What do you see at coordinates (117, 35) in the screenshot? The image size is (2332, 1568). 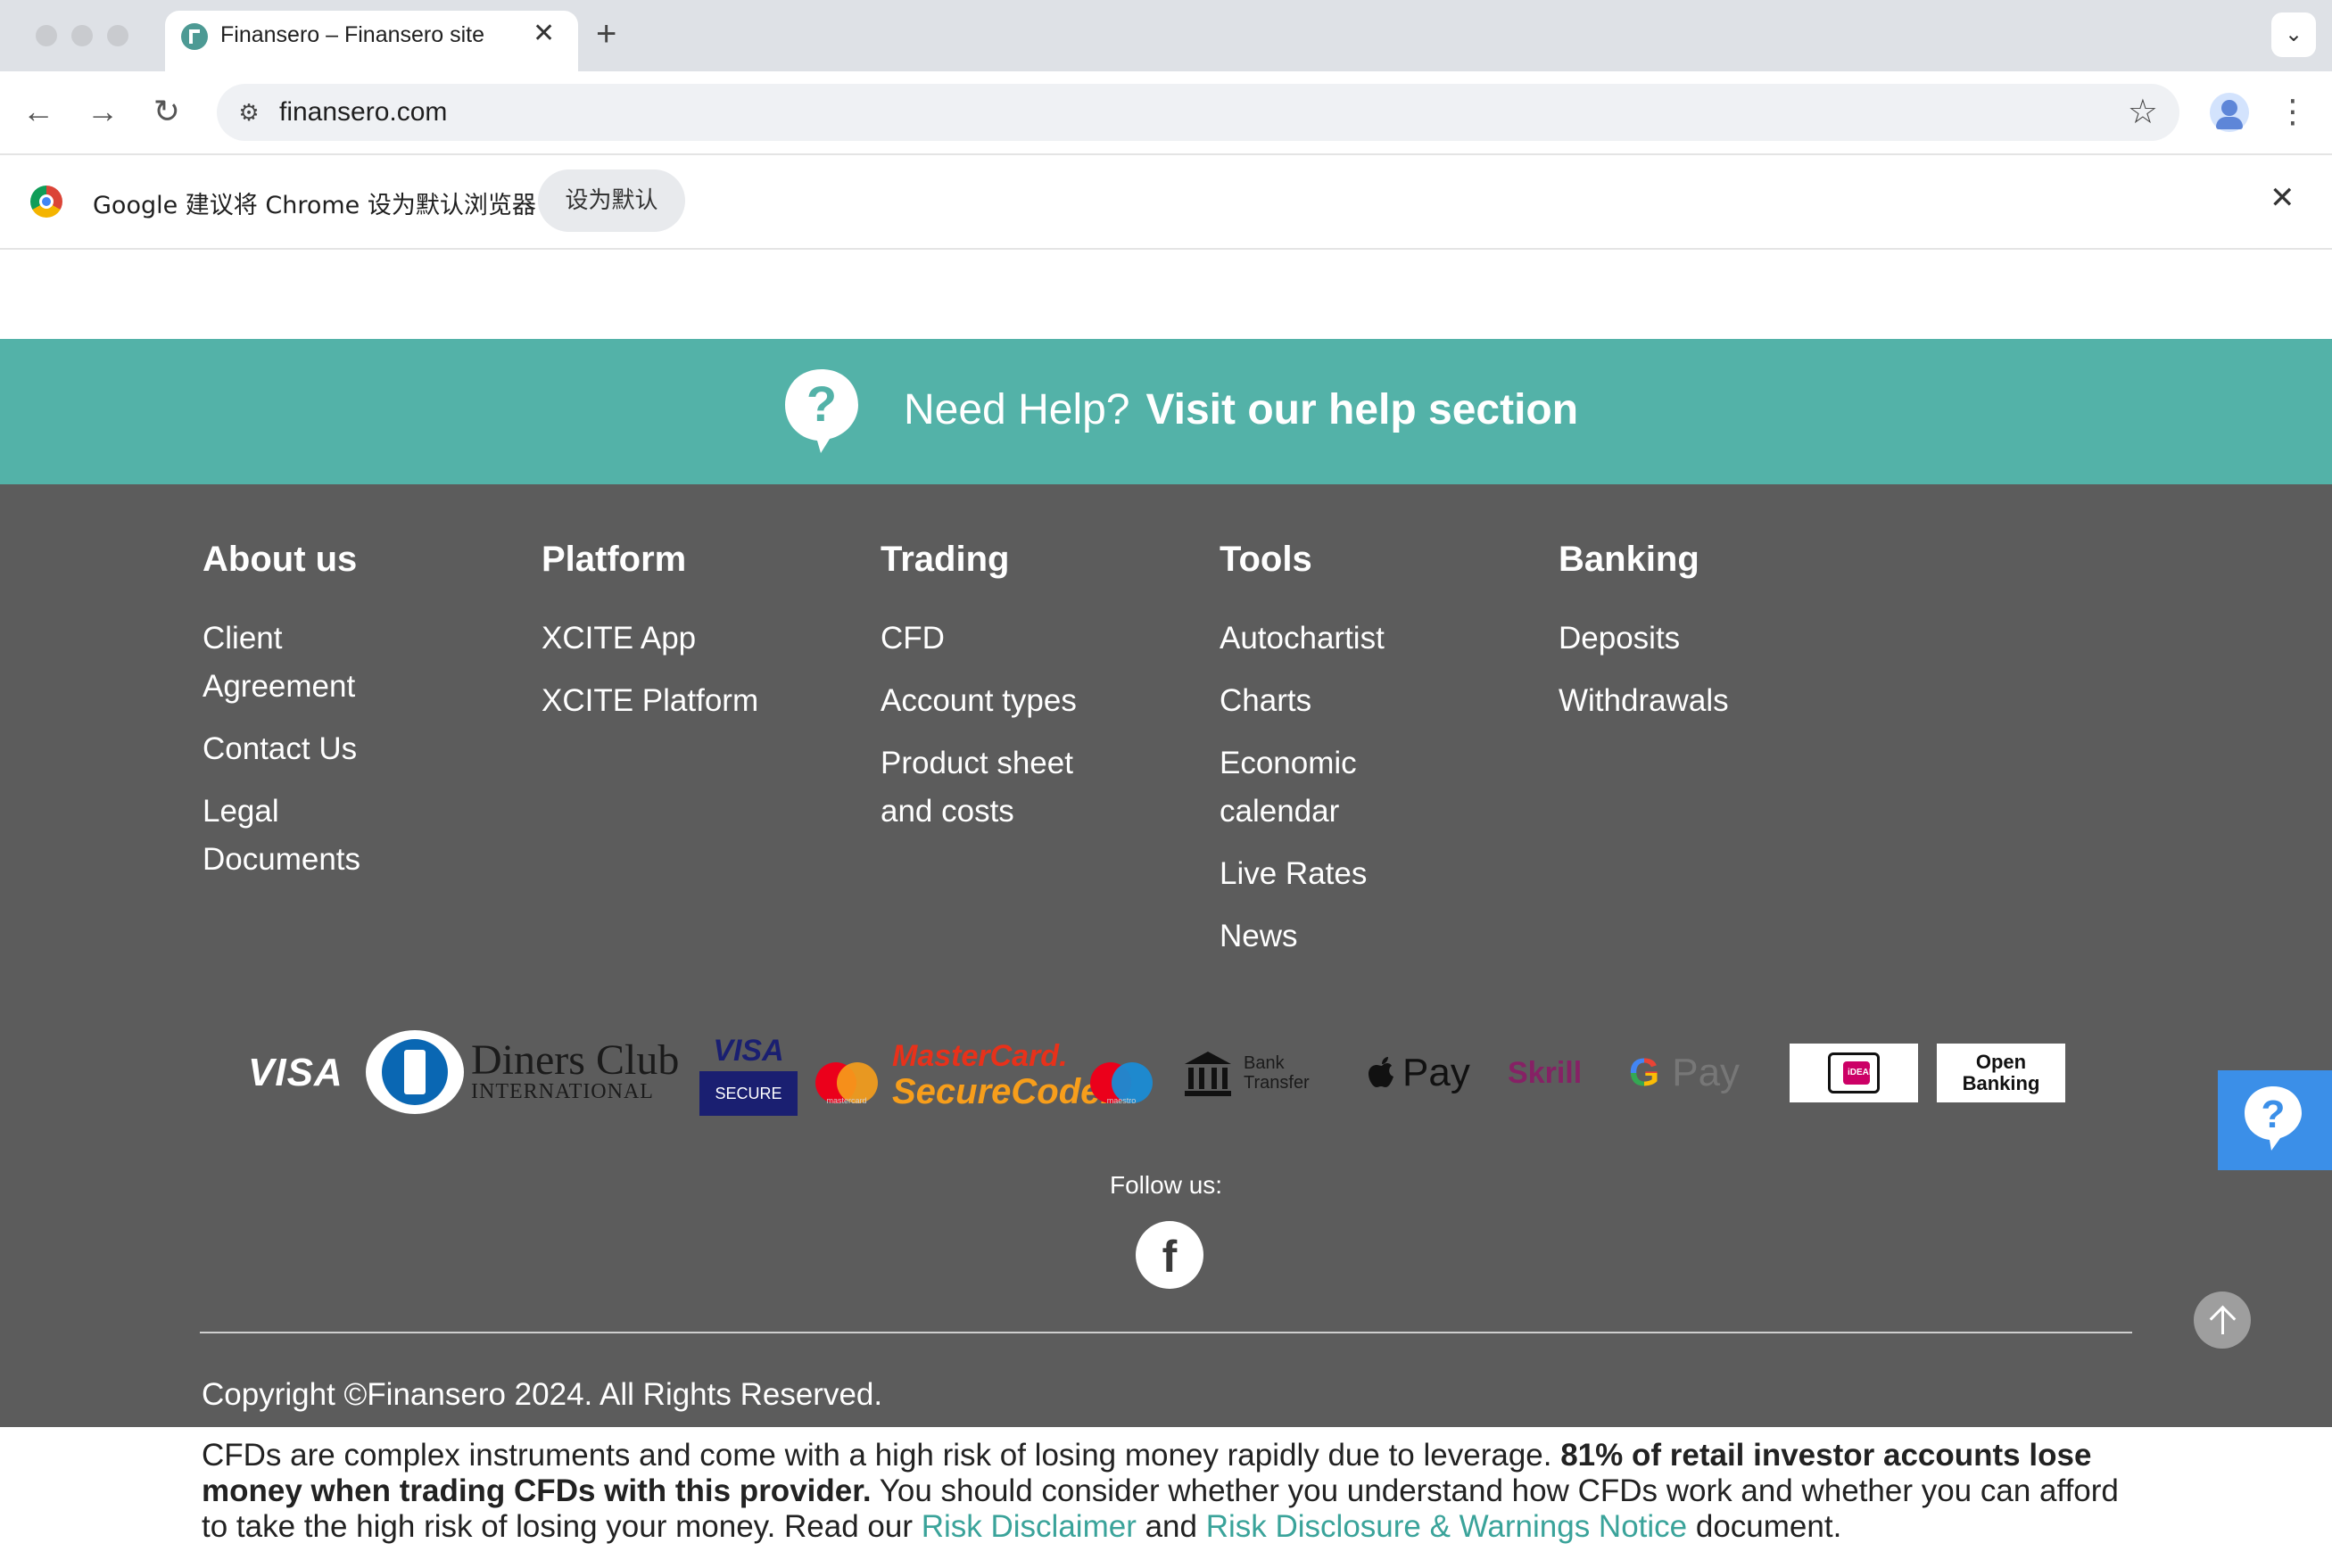 I see `window-zoom-dot` at bounding box center [117, 35].